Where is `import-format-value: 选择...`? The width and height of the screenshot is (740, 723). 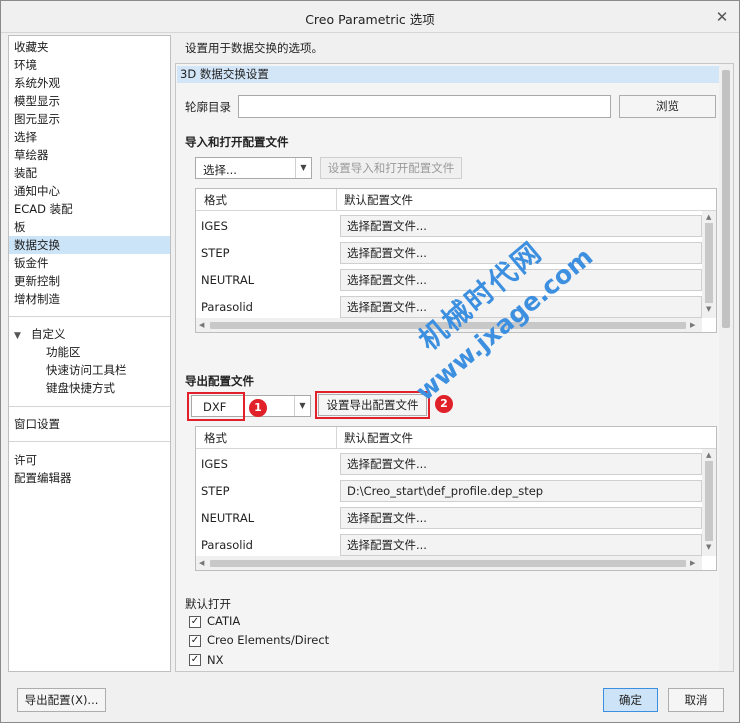 import-format-value: 选择... is located at coordinates (220, 170).